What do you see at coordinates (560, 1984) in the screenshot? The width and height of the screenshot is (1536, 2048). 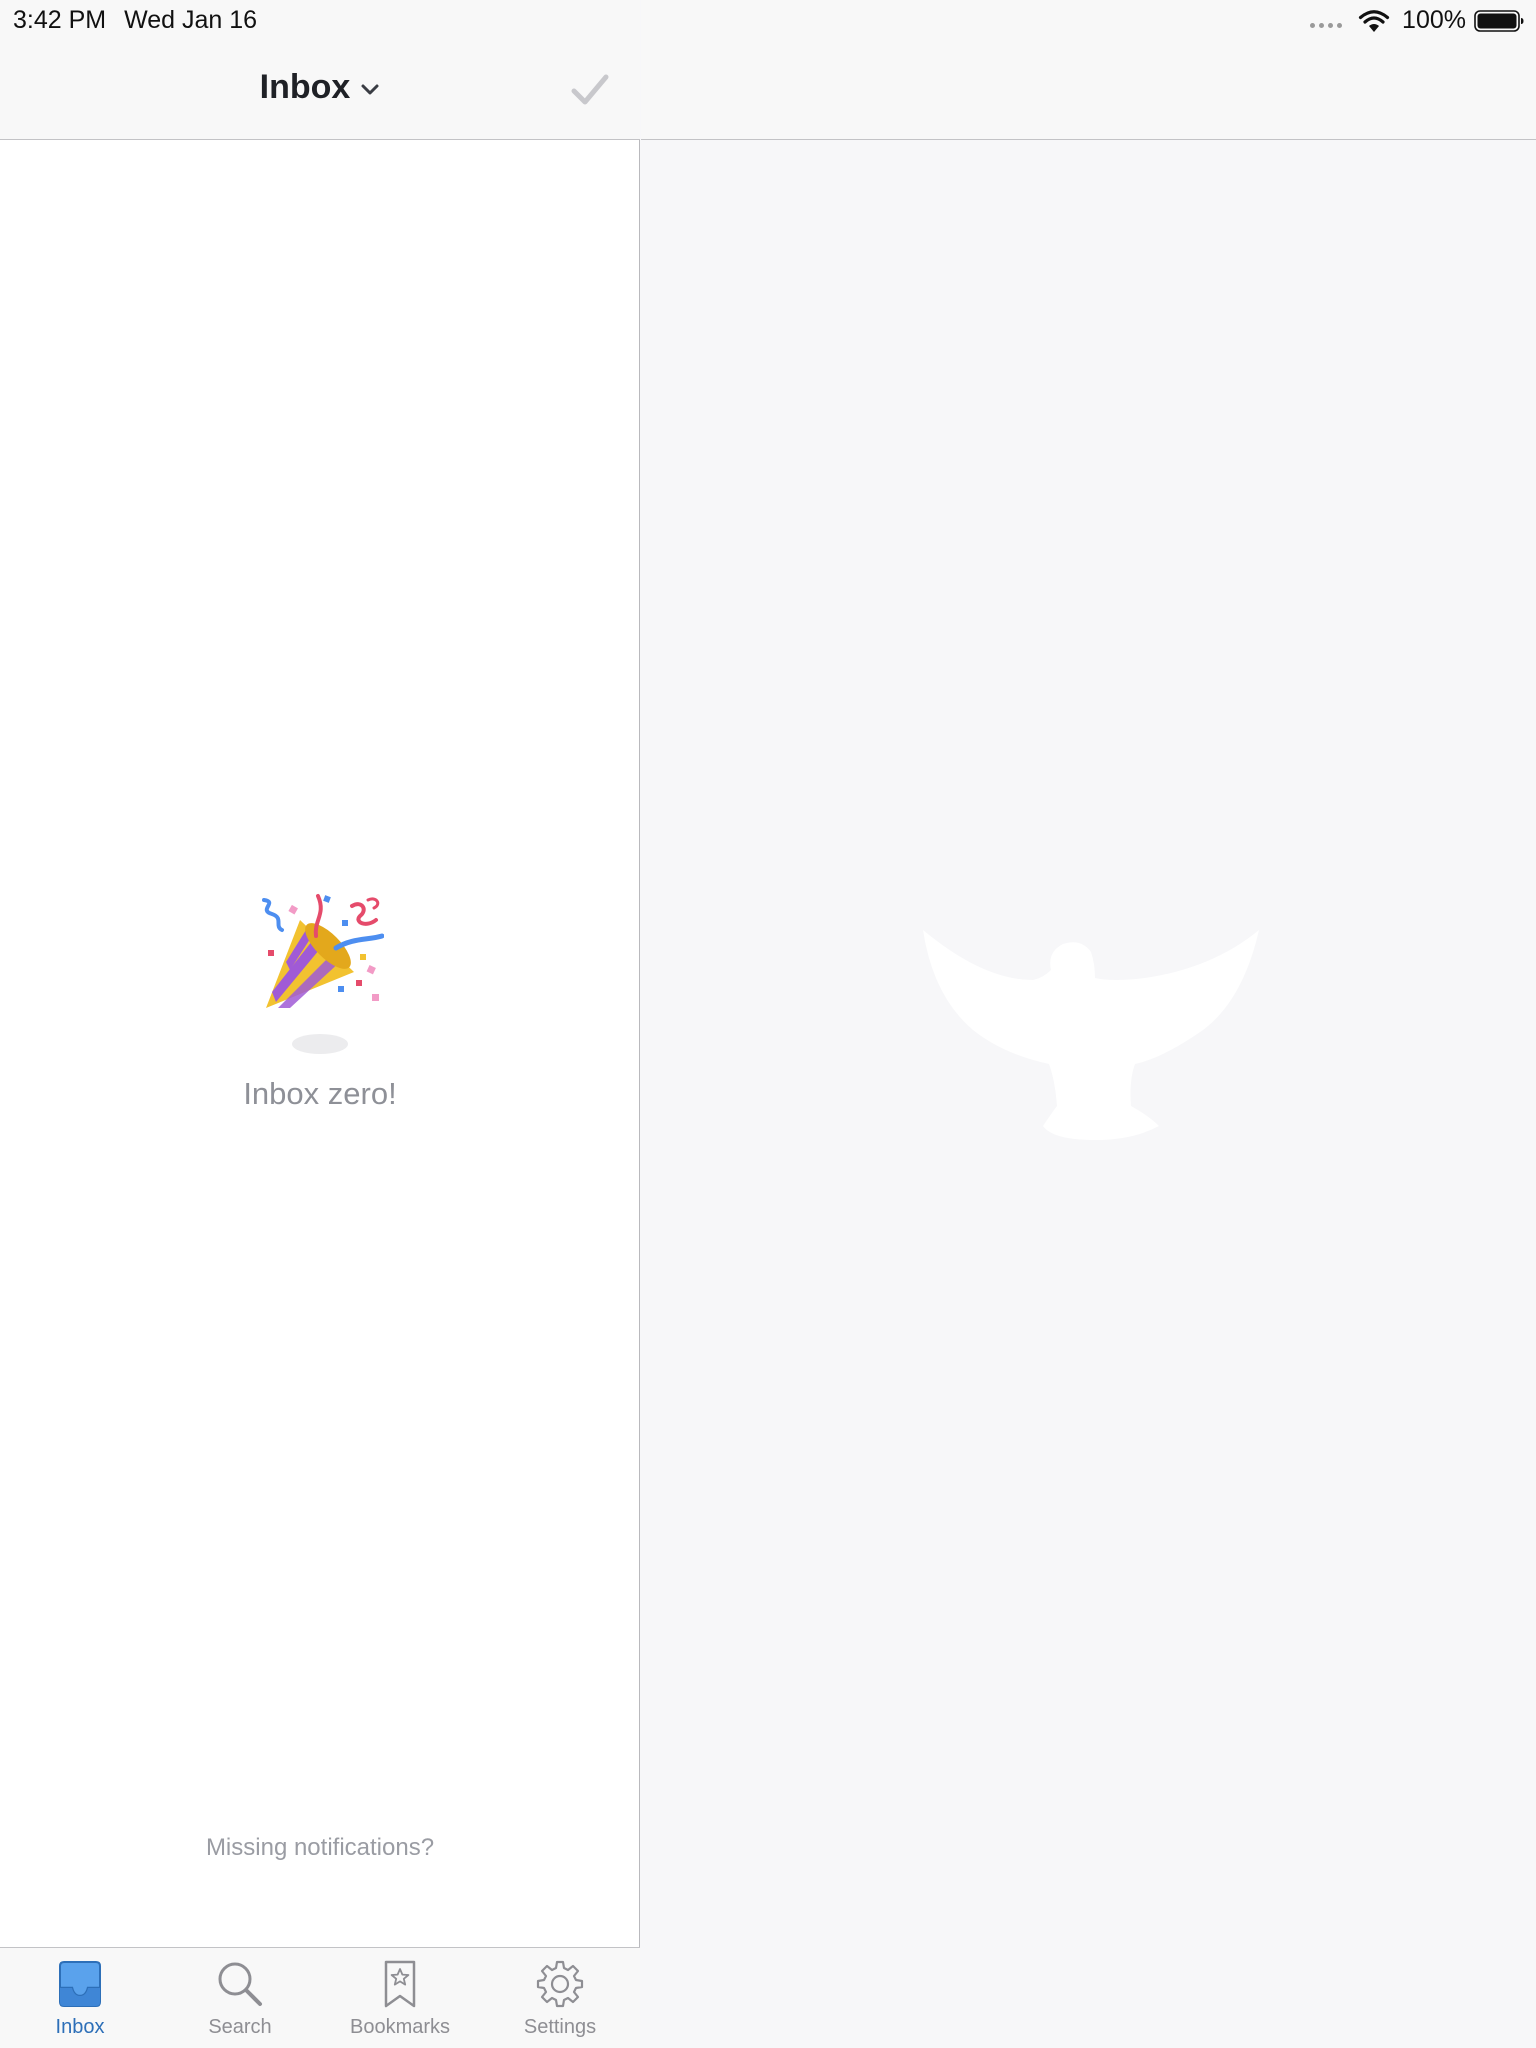 I see `gear-icon` at bounding box center [560, 1984].